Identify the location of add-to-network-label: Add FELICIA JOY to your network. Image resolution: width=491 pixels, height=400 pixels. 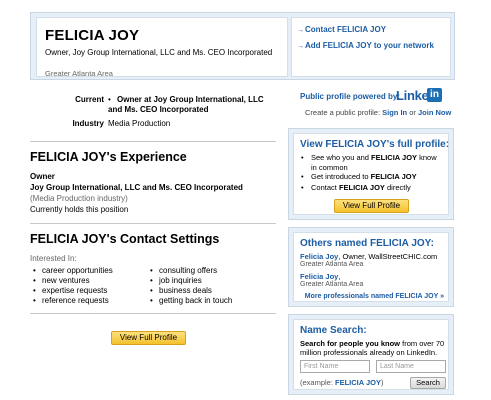
(369, 45).